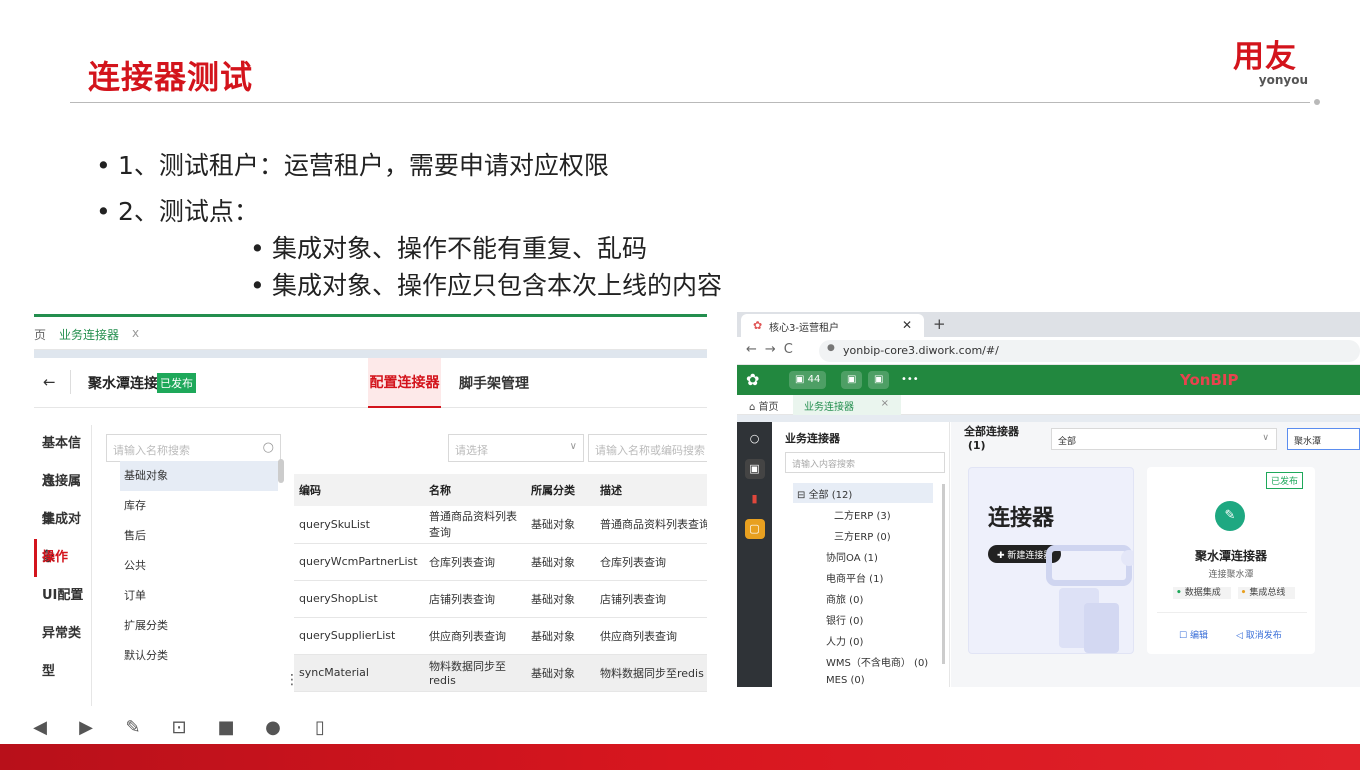 This screenshot has height=770, width=1360. I want to click on bullet-text: 集成对象、操作不能有重复、乱码, so click(460, 248).